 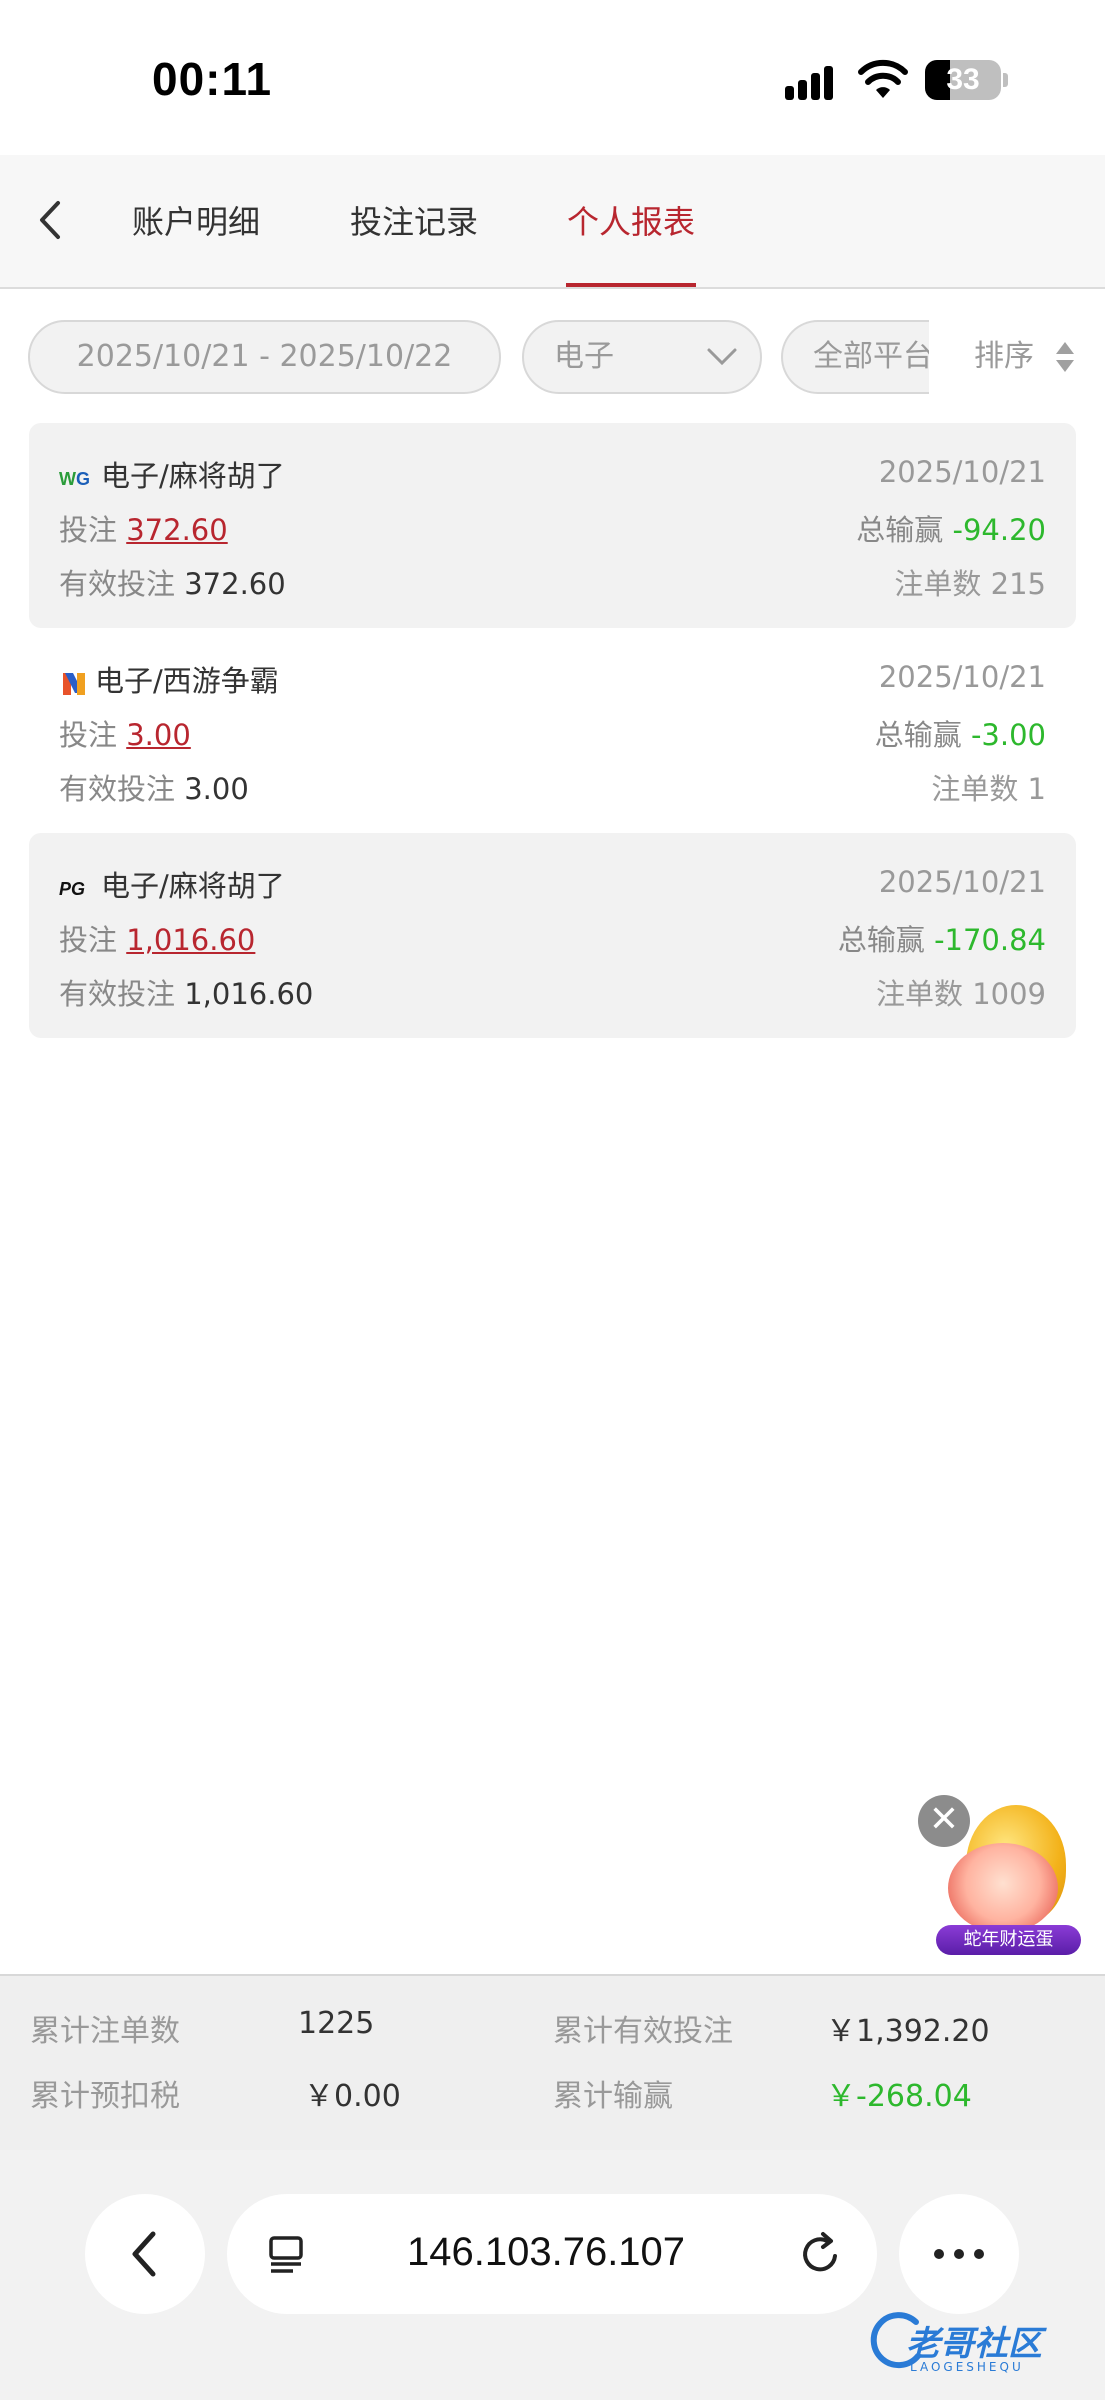 I want to click on tabs-icon, so click(x=287, y=2254).